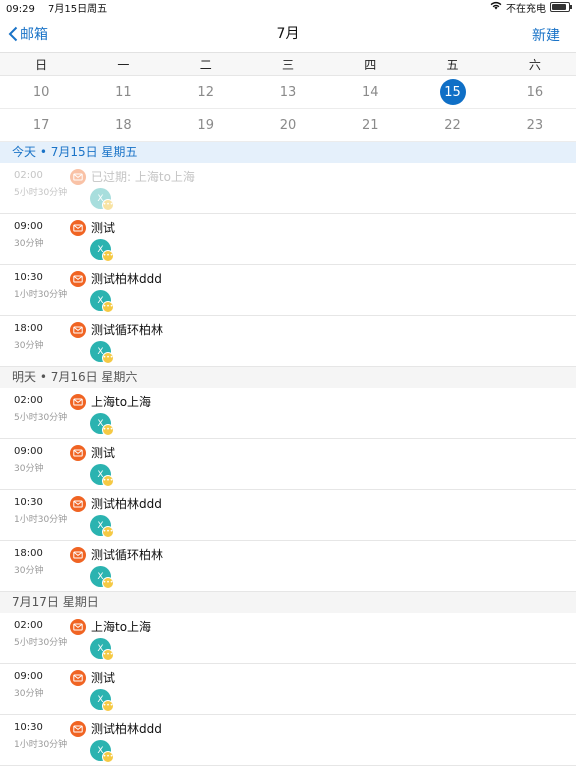  What do you see at coordinates (452, 64) in the screenshot?
I see `weekday-label: 五` at bounding box center [452, 64].